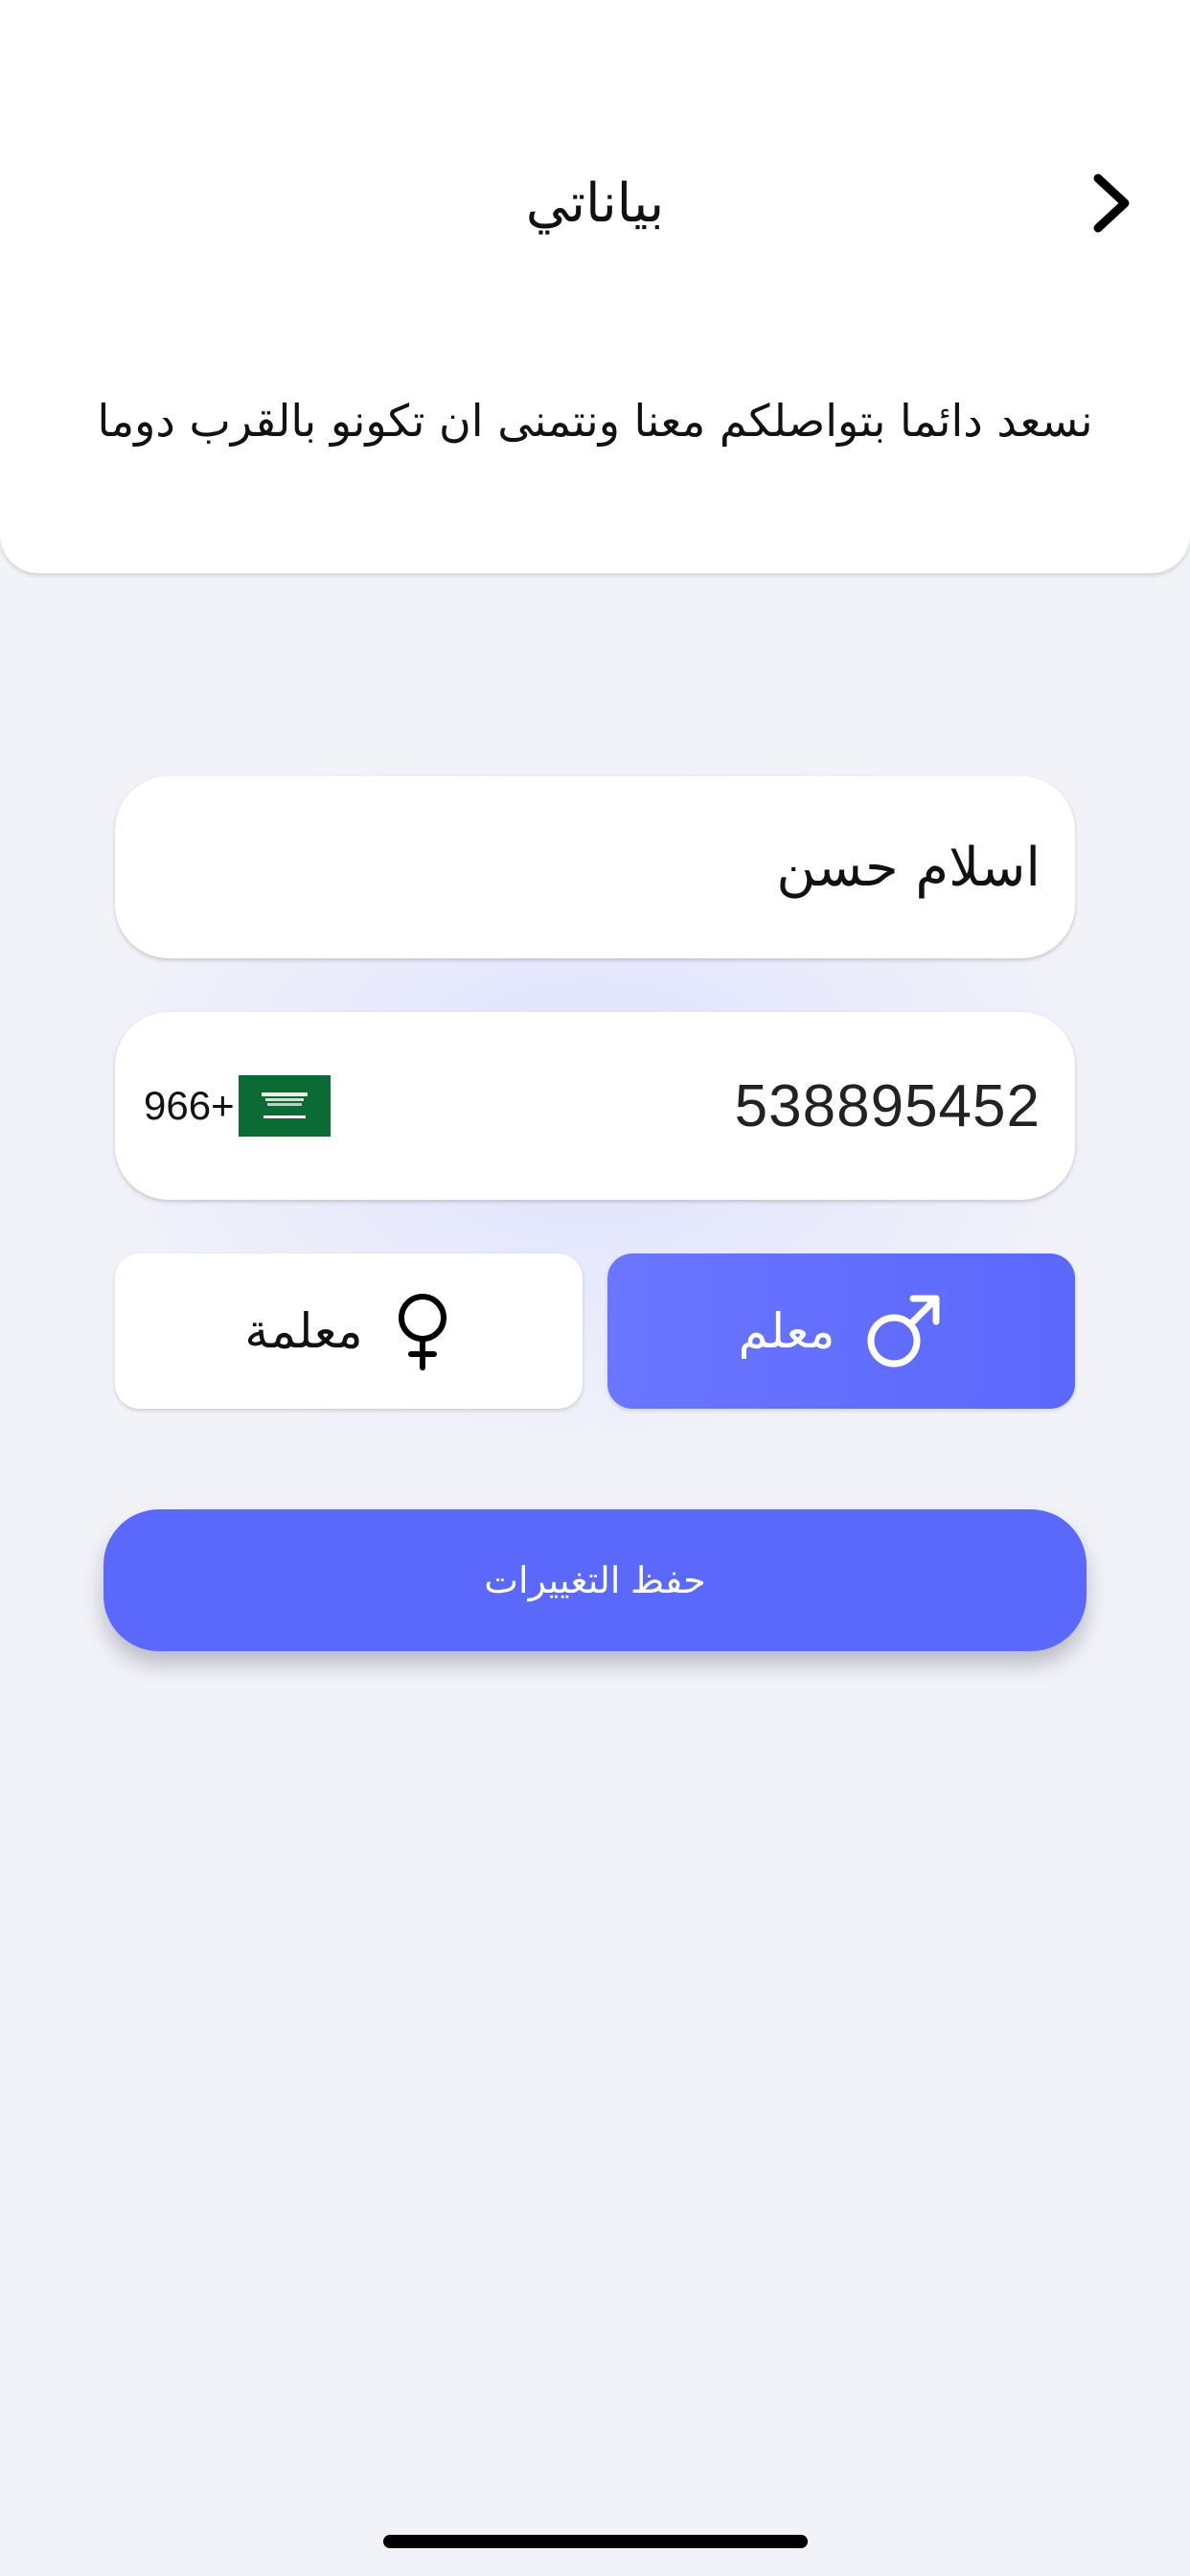  I want to click on male-icon, so click(904, 1331).